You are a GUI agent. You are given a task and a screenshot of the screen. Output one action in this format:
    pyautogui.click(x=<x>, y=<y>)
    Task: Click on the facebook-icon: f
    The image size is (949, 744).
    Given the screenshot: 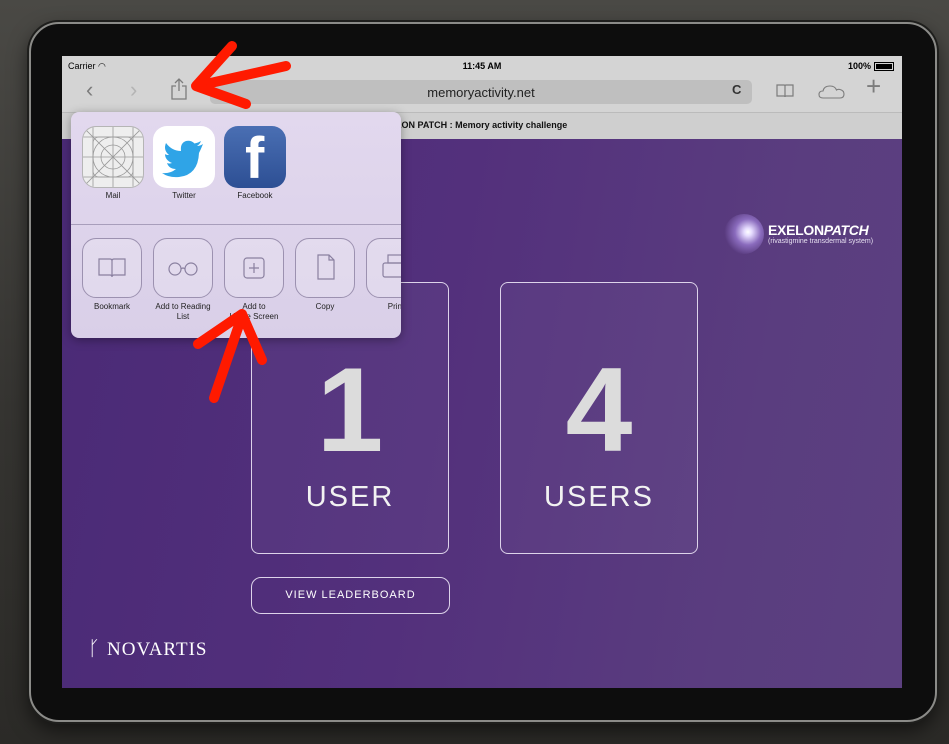 What is the action you would take?
    pyautogui.click(x=255, y=157)
    